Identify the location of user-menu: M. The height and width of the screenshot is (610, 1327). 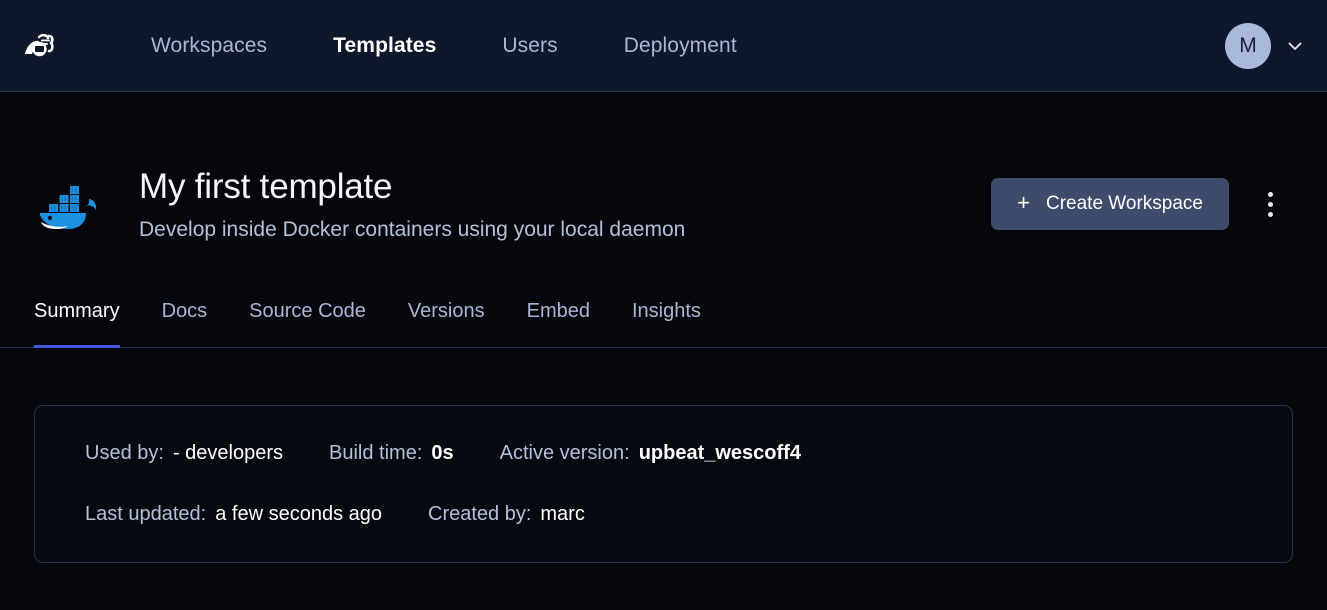
(1265, 45).